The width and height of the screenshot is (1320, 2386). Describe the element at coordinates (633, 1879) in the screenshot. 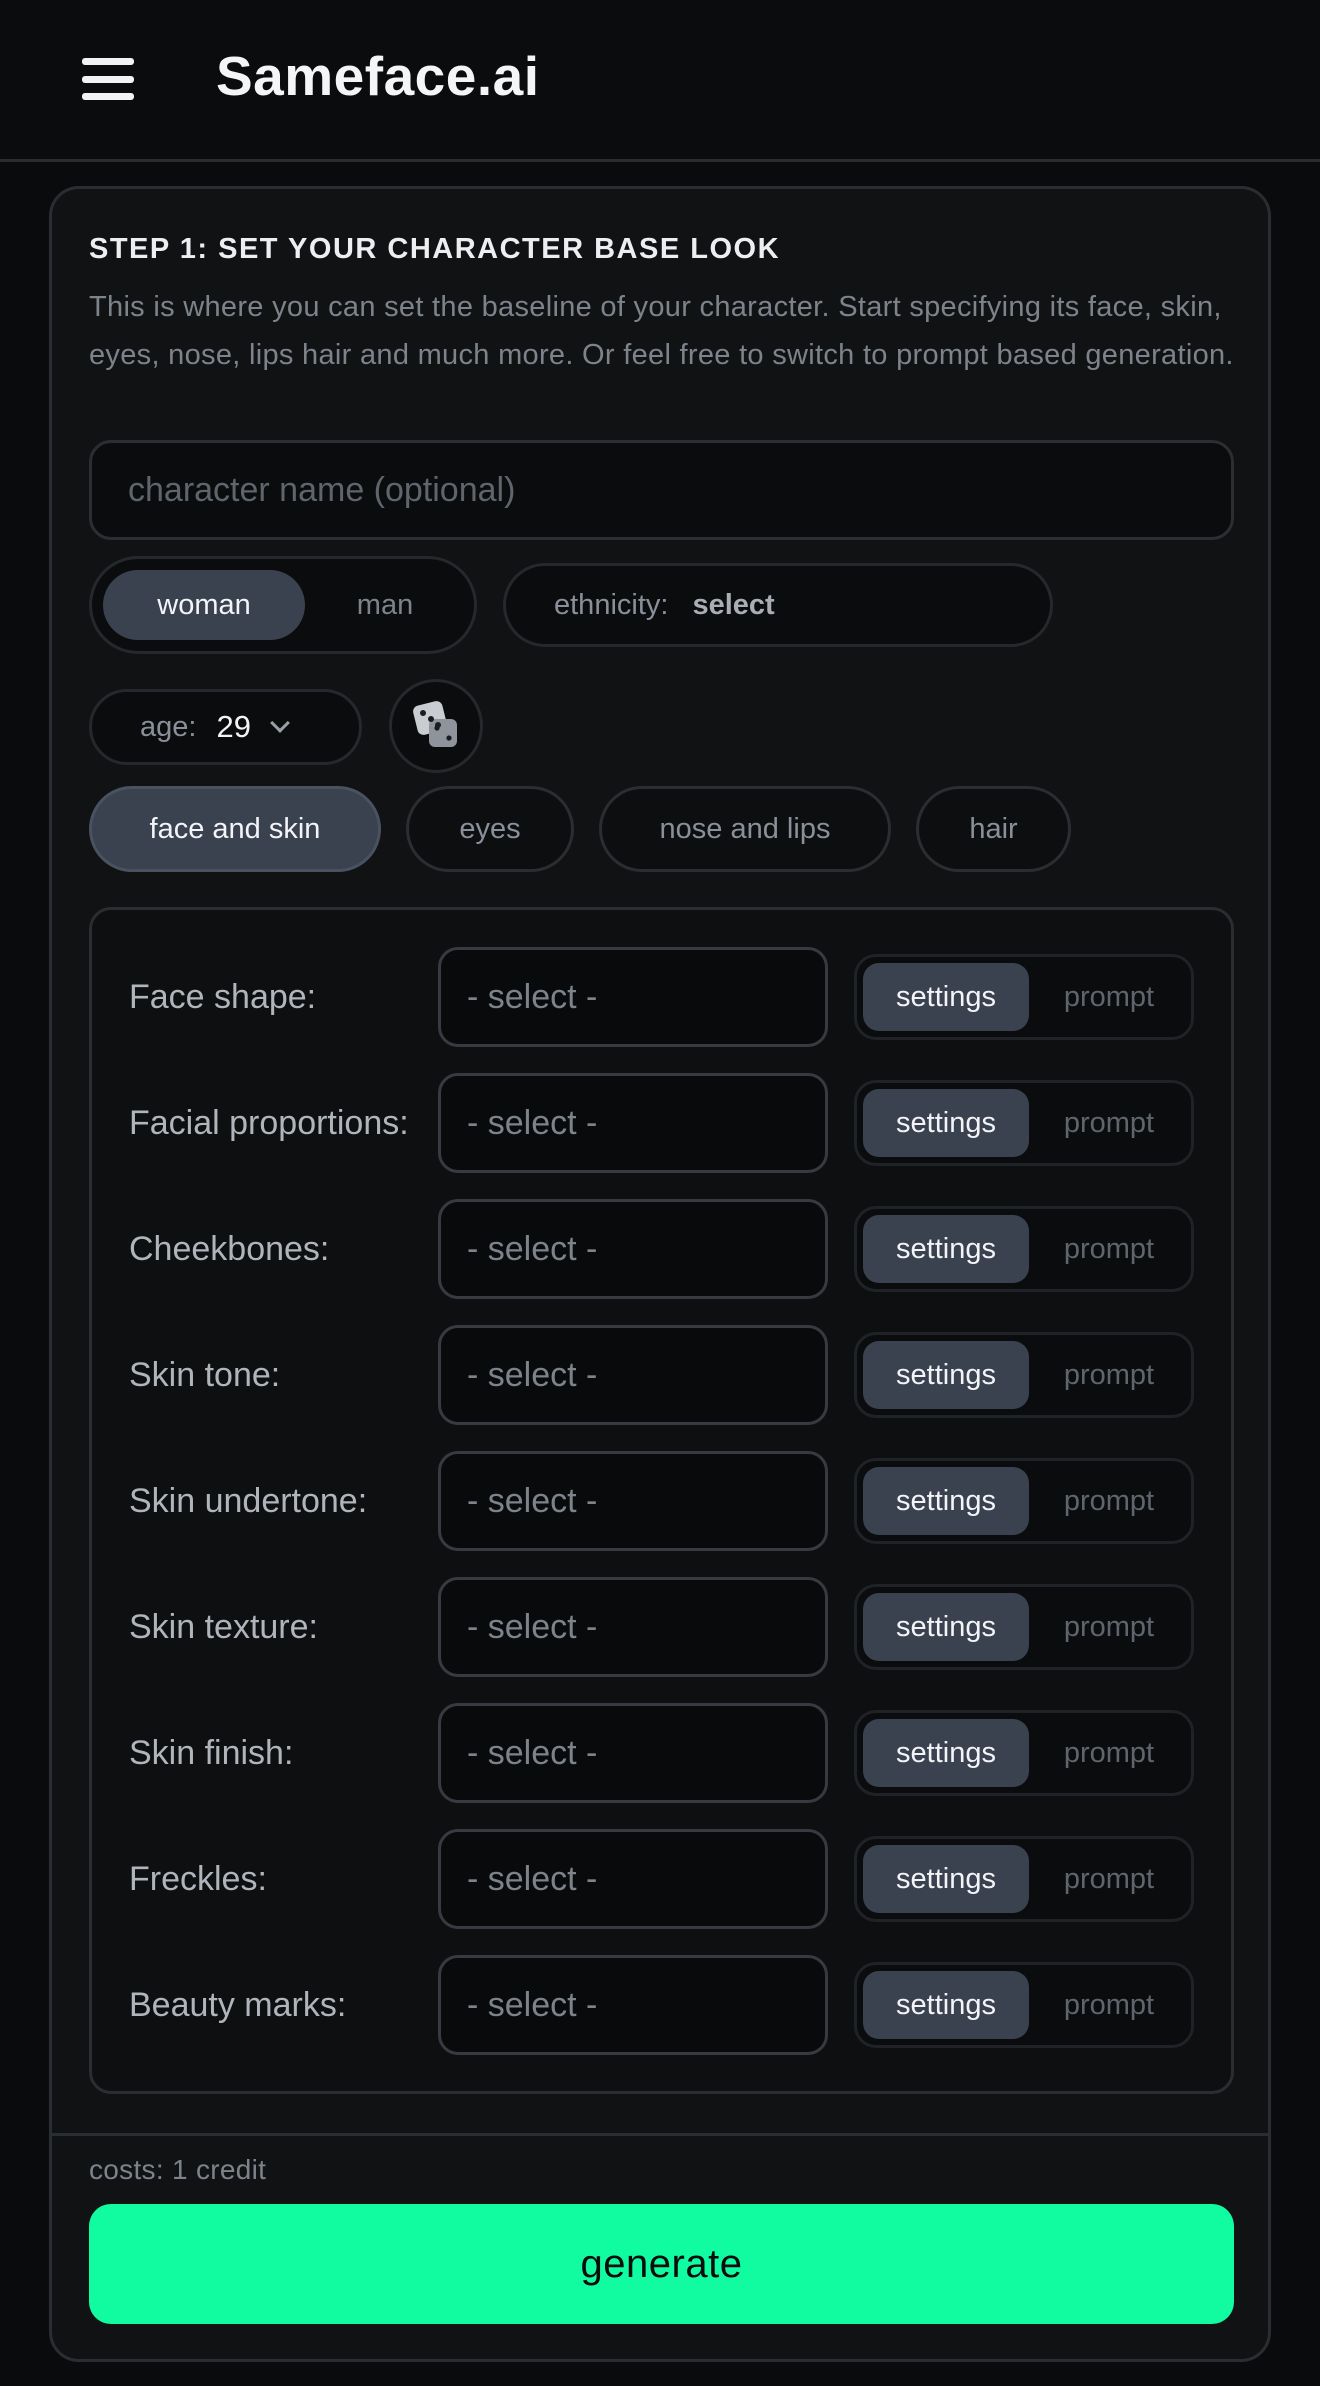

I see `freckles-select: - select -` at that location.